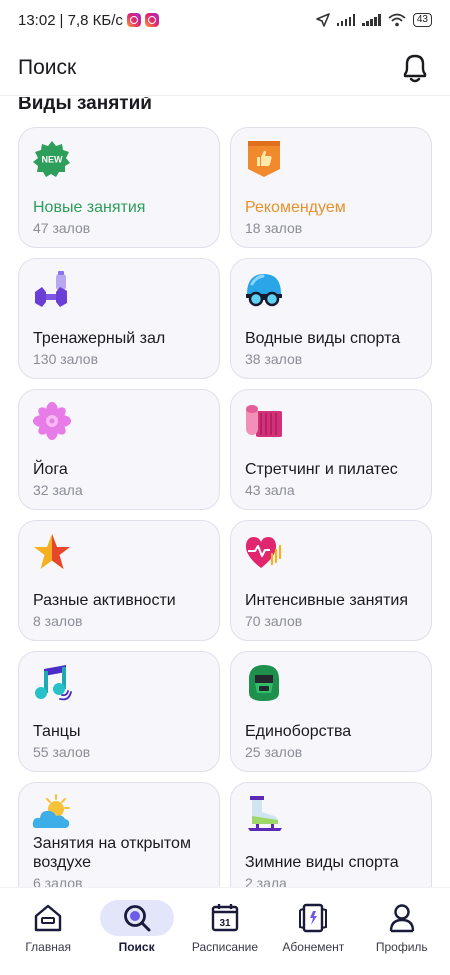 The image size is (450, 975). I want to click on card-text: Зимние виды спорта 2 зала, so click(333, 870).